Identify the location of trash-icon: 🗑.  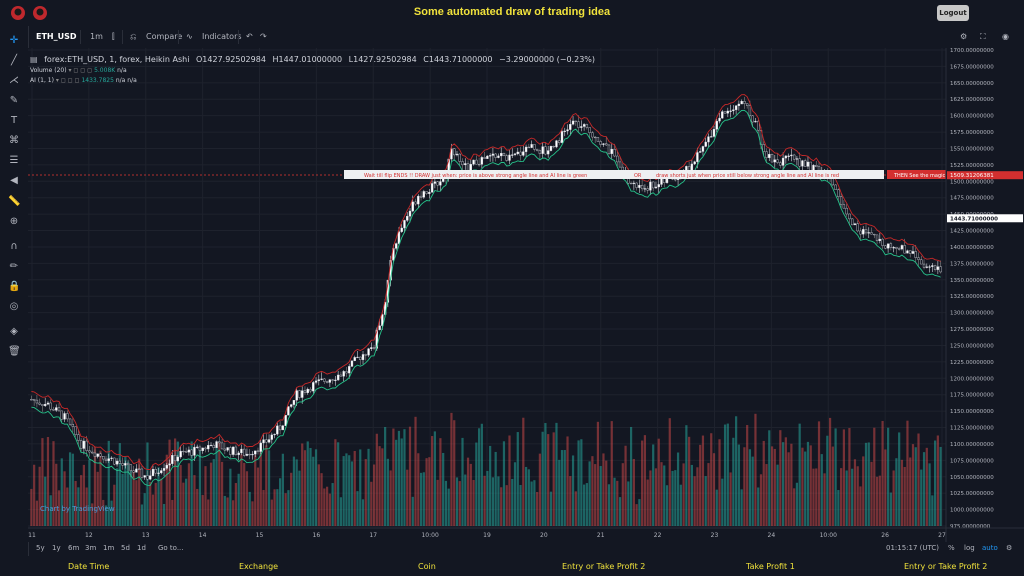
(14, 352).